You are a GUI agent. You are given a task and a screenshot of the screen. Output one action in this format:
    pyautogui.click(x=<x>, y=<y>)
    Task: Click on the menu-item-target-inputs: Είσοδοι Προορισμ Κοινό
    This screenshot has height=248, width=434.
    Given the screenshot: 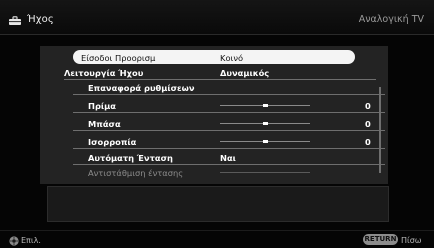 What is the action you would take?
    pyautogui.click(x=229, y=57)
    